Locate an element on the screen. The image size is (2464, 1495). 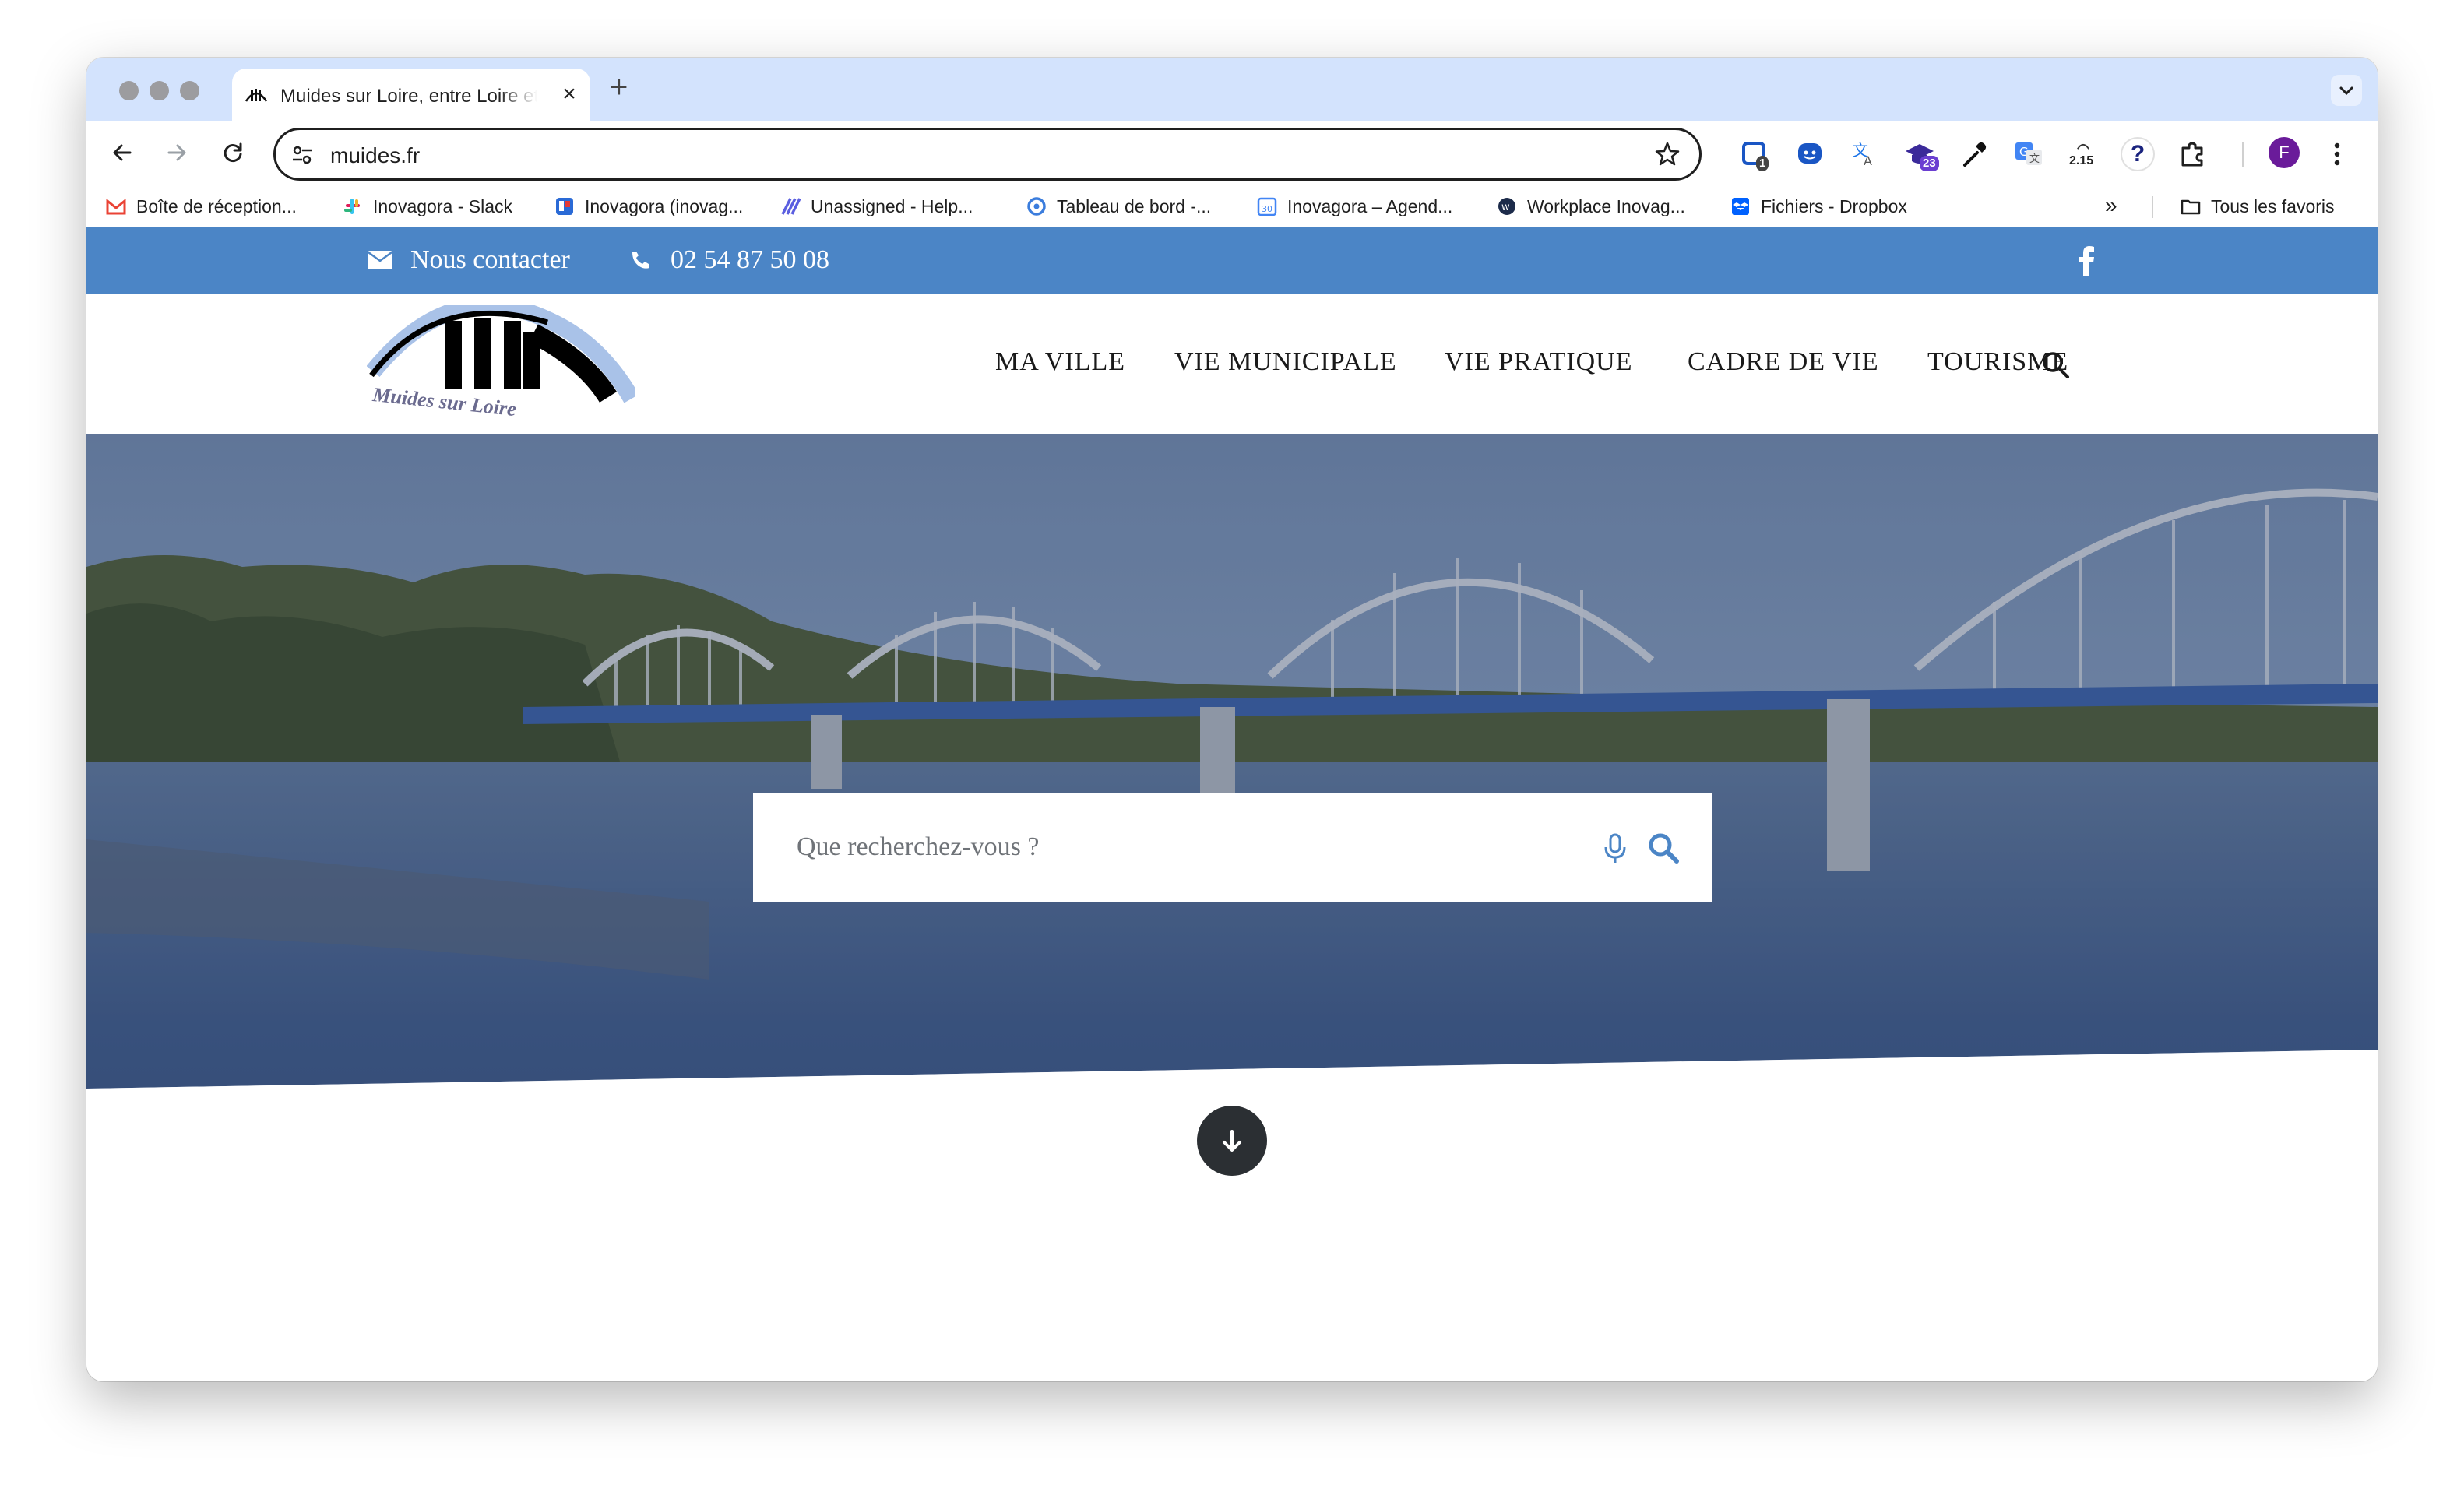
slack-icon is located at coordinates (352, 206).